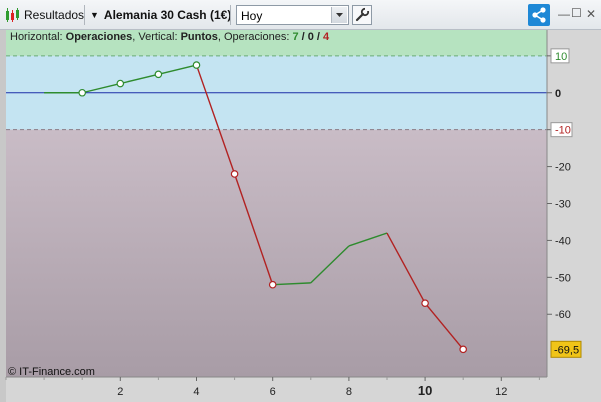 The image size is (601, 402). I want to click on header-h-prefix: Horizontal:, so click(38, 37).